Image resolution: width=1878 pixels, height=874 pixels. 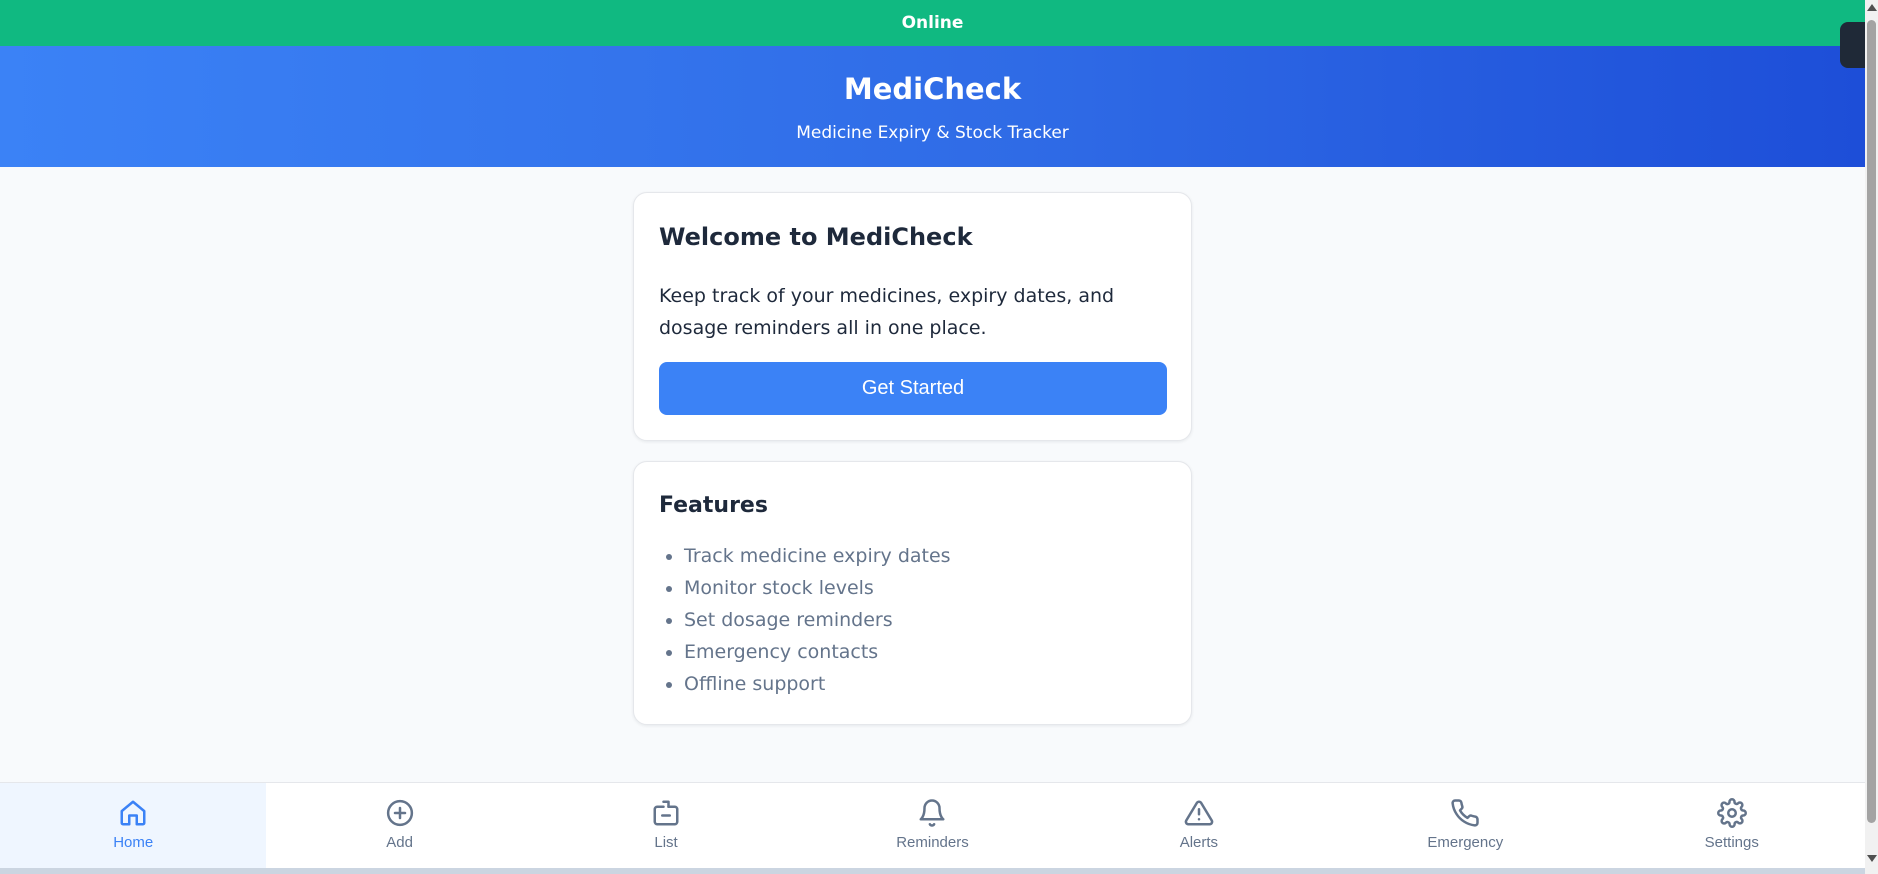 I want to click on get-started-button: Get Started, so click(x=913, y=388).